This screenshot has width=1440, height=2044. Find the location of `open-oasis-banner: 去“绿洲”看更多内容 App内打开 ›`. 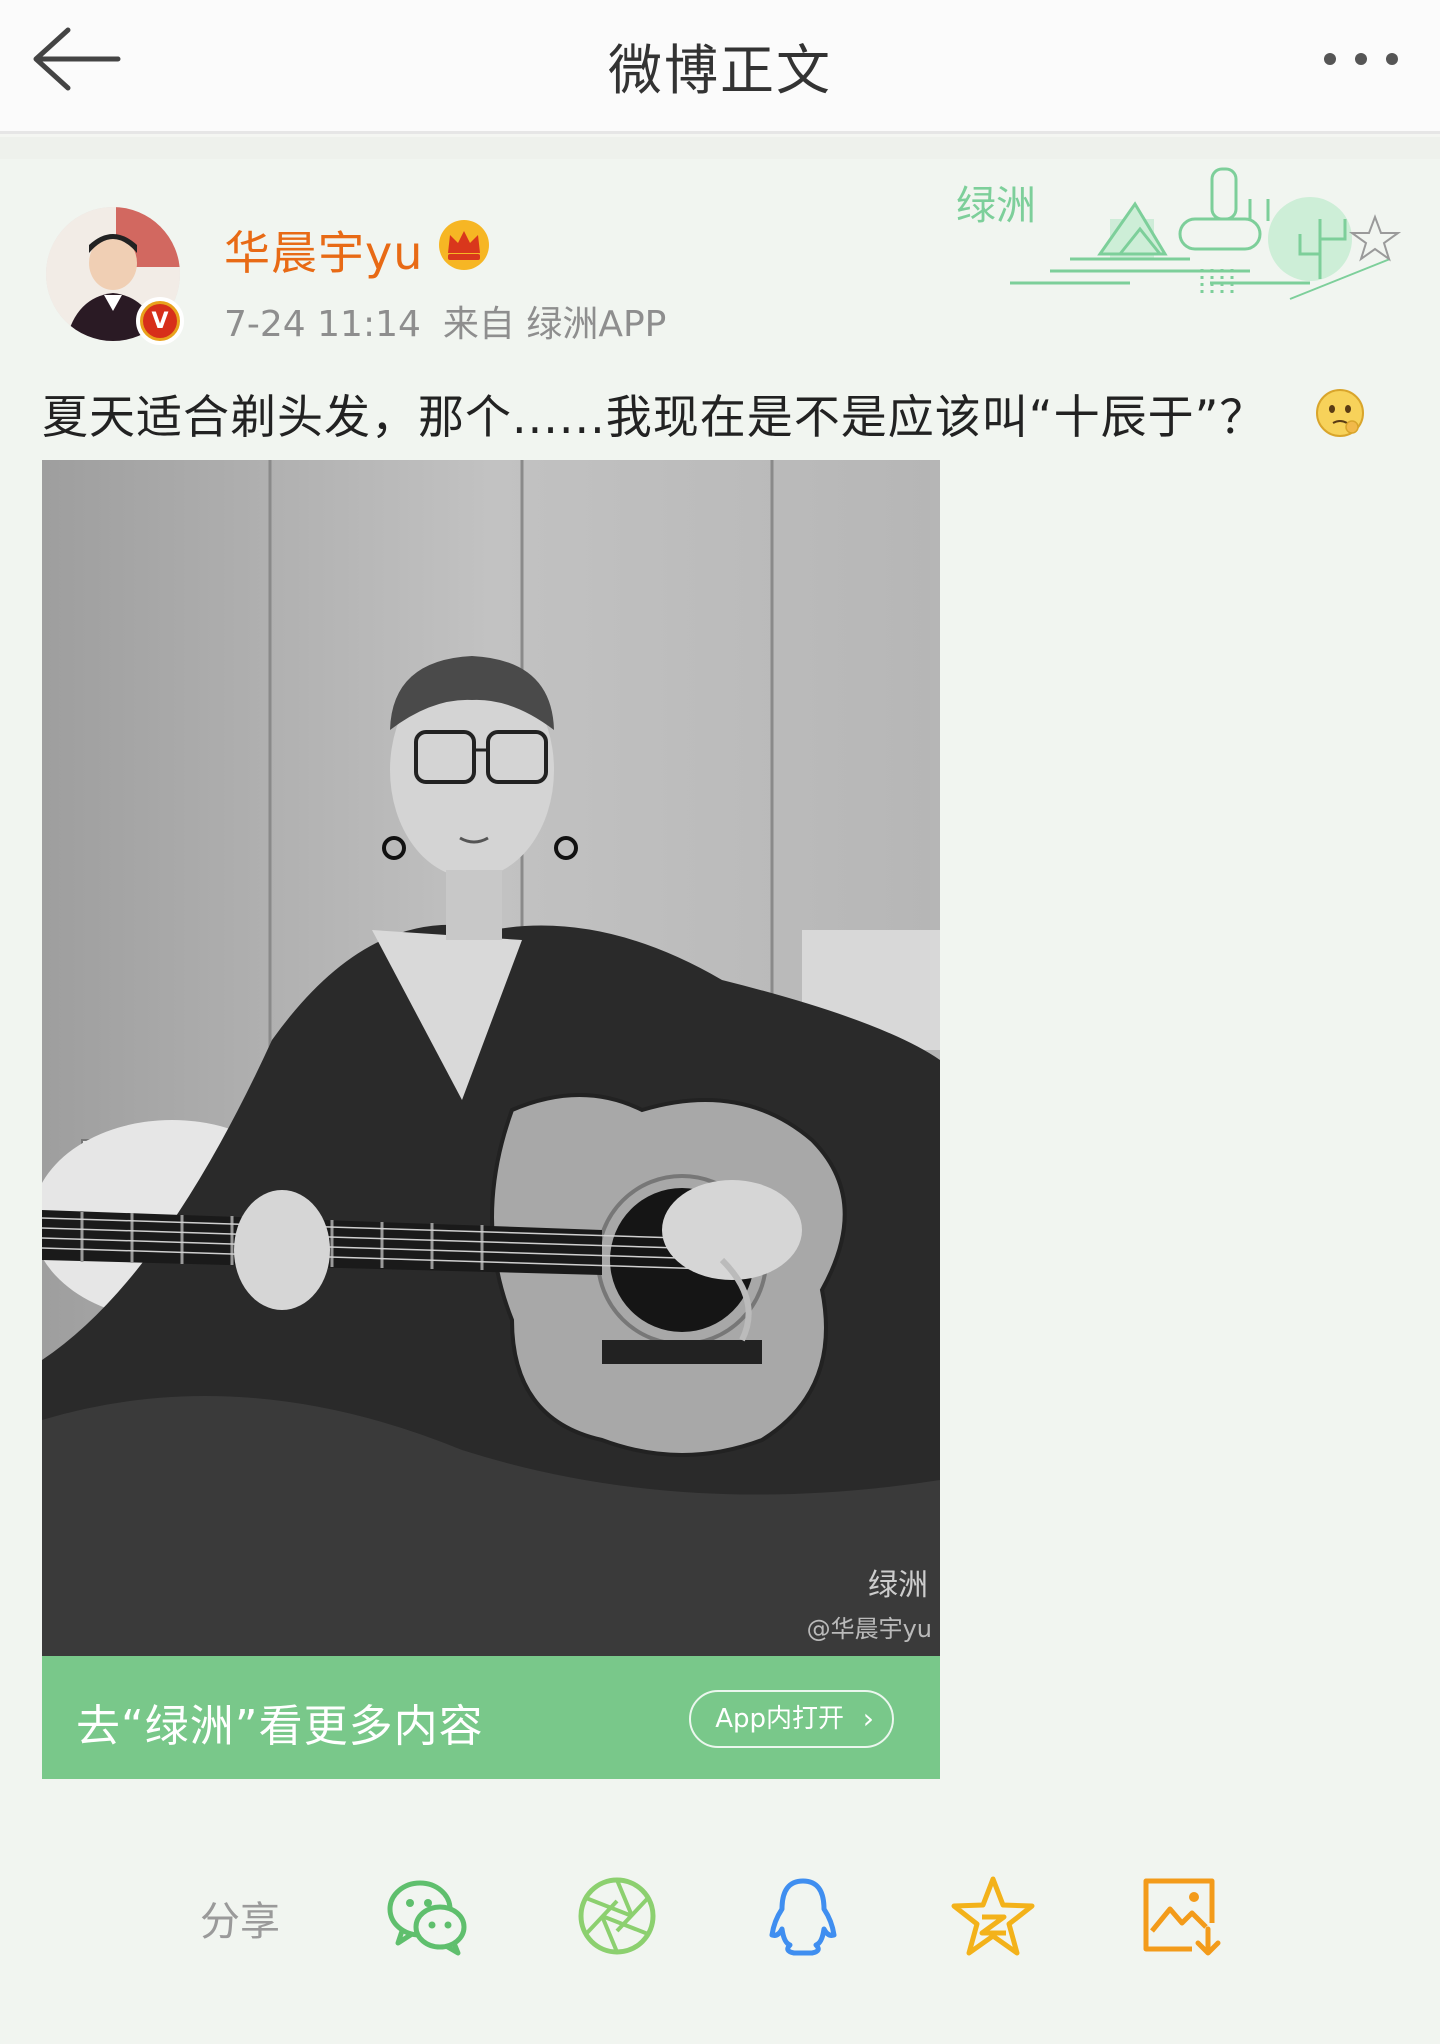

open-oasis-banner: 去“绿洲”看更多内容 App内打开 › is located at coordinates (491, 1717).